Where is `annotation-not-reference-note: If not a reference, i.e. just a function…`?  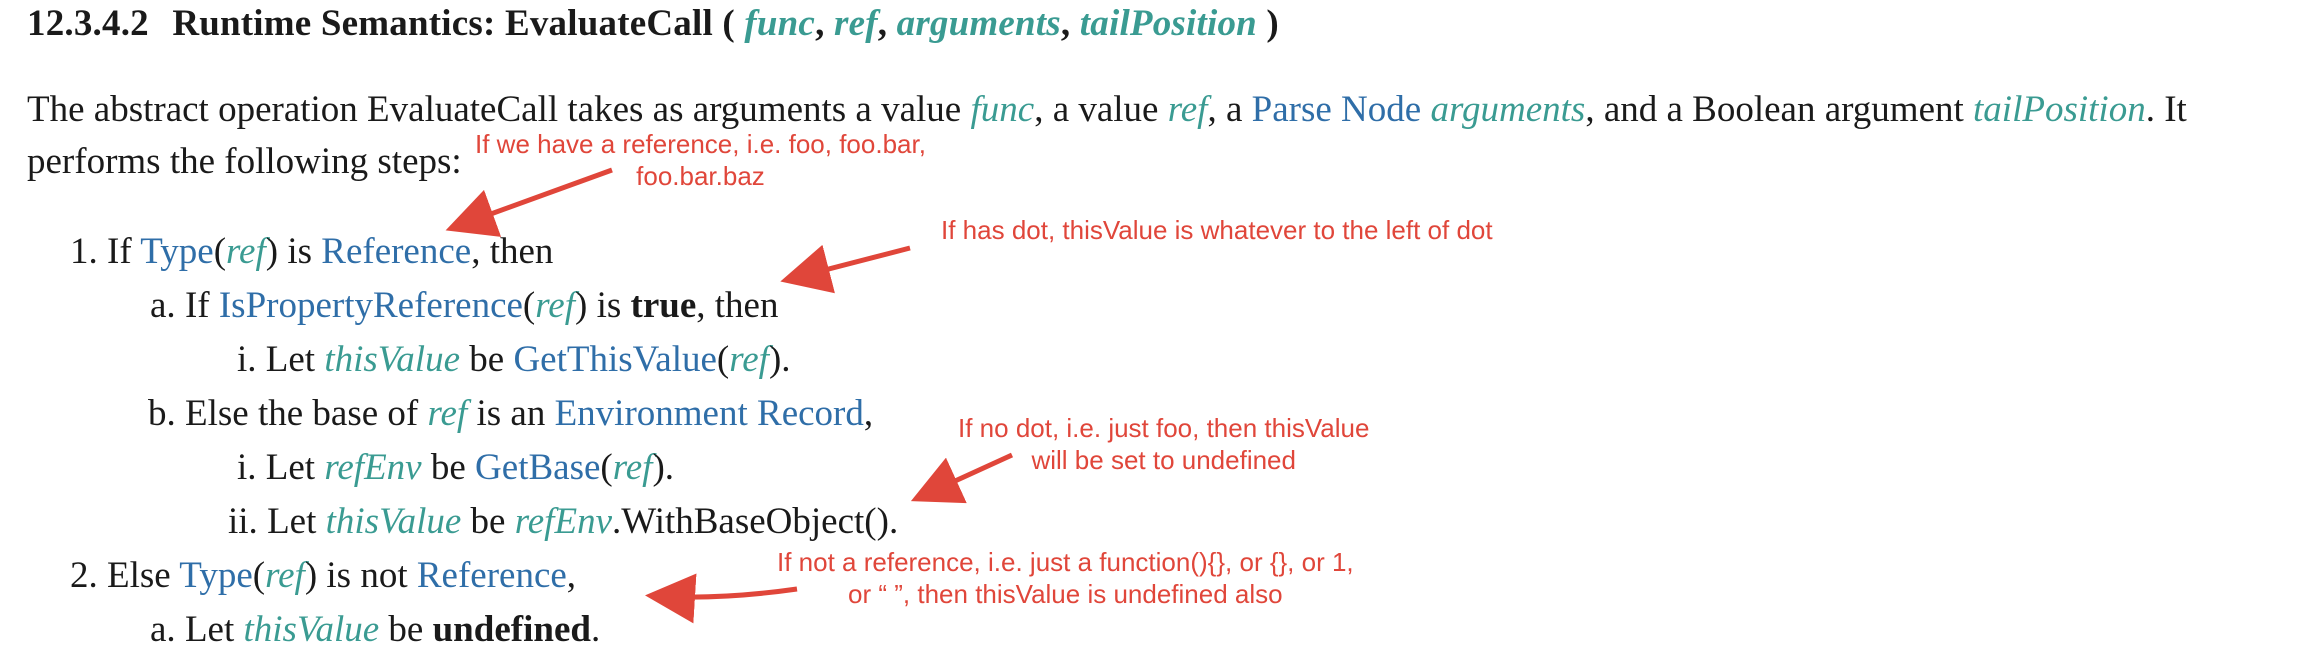
annotation-not-reference-note: If not a reference, i.e. just a function… is located at coordinates (1065, 578).